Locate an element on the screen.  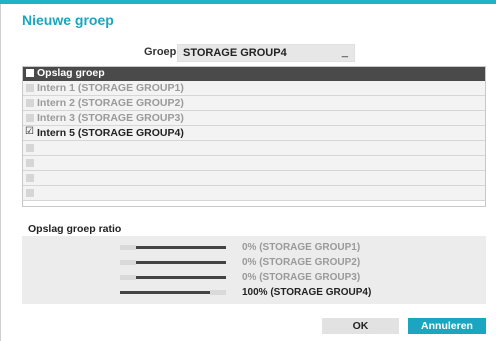
row-label: Intern 3 (STORAGE GROUP3) is located at coordinates (110, 118).